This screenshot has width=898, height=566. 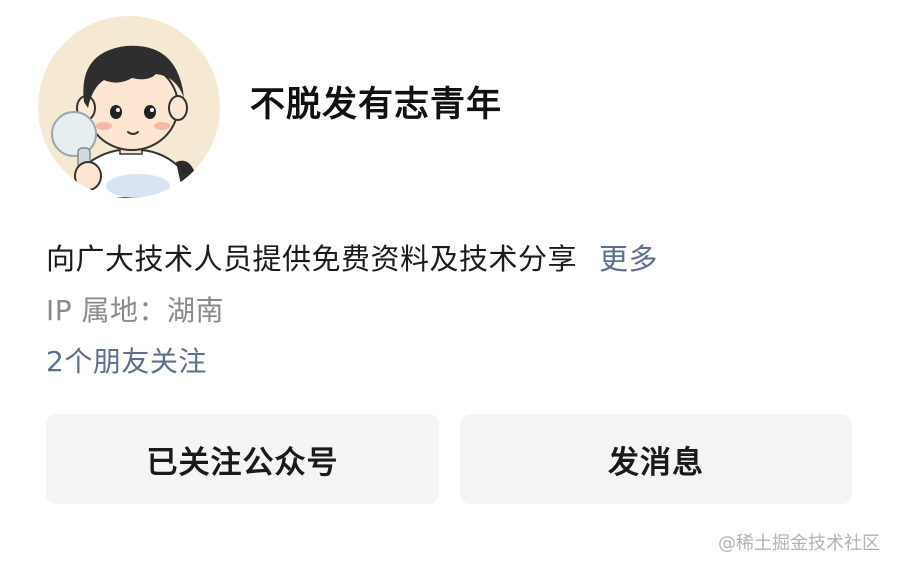 I want to click on ip-location: IP 属地：湖南, so click(x=135, y=310).